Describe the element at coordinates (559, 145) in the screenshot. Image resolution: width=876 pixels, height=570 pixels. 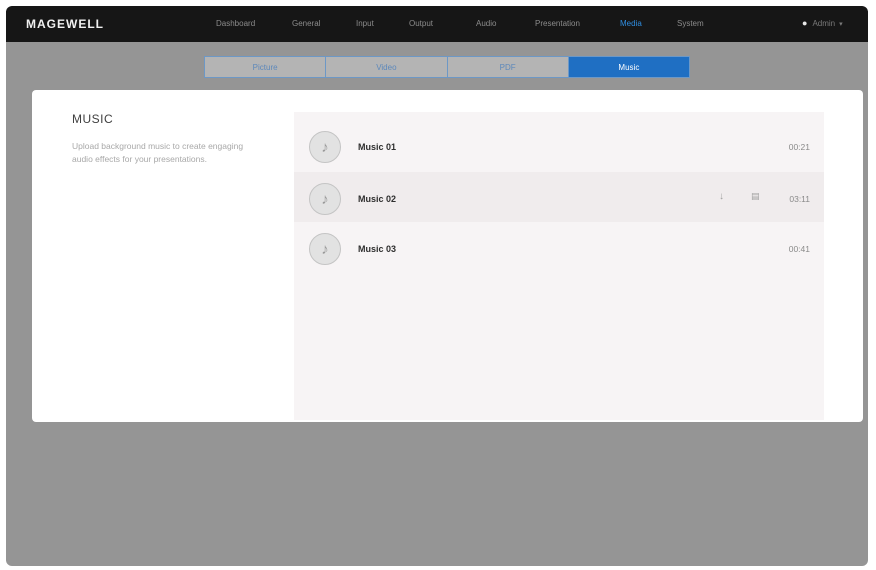
I see `music-item: ♪ Music 01 00:21` at that location.